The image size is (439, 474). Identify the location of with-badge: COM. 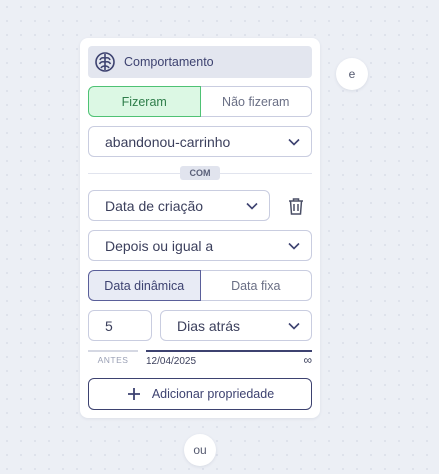
(200, 173).